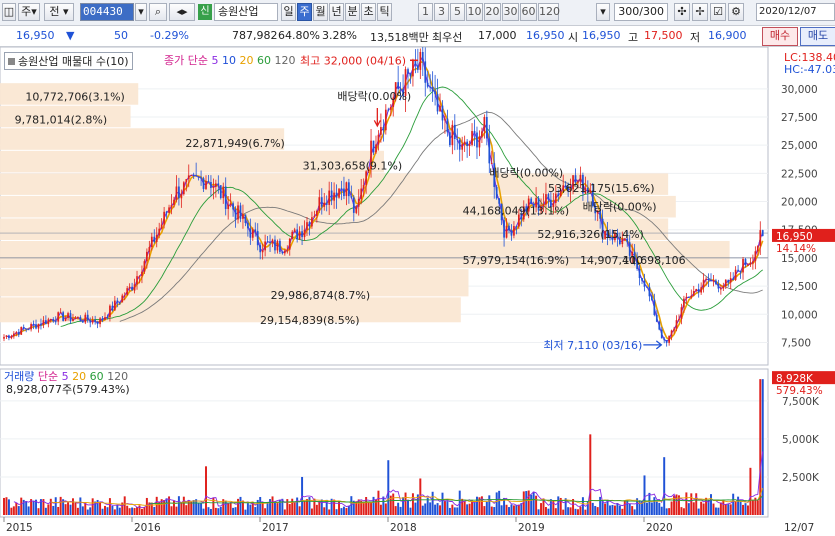 This screenshot has width=835, height=536. Describe the element at coordinates (384, 12) in the screenshot. I see `period-tab-6: 틱` at that location.